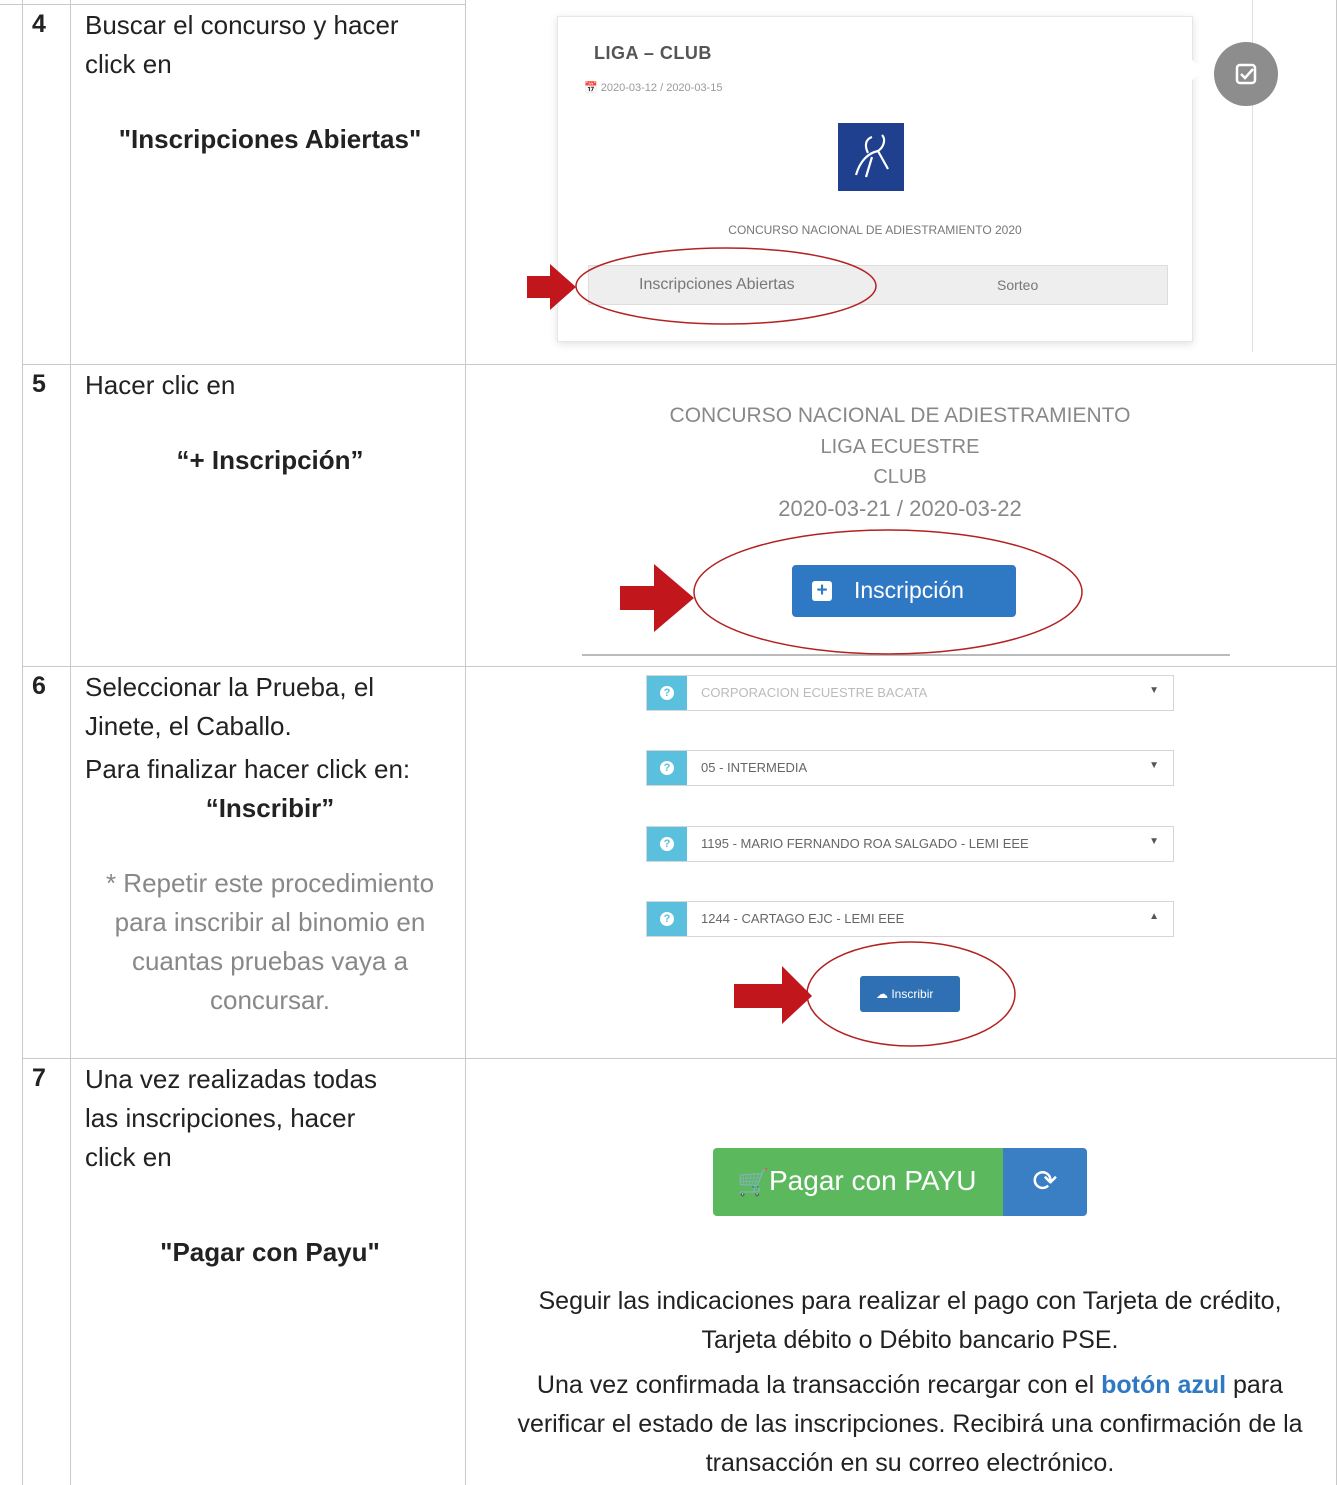  I want to click on highlight-ellipse-step6, so click(911, 994).